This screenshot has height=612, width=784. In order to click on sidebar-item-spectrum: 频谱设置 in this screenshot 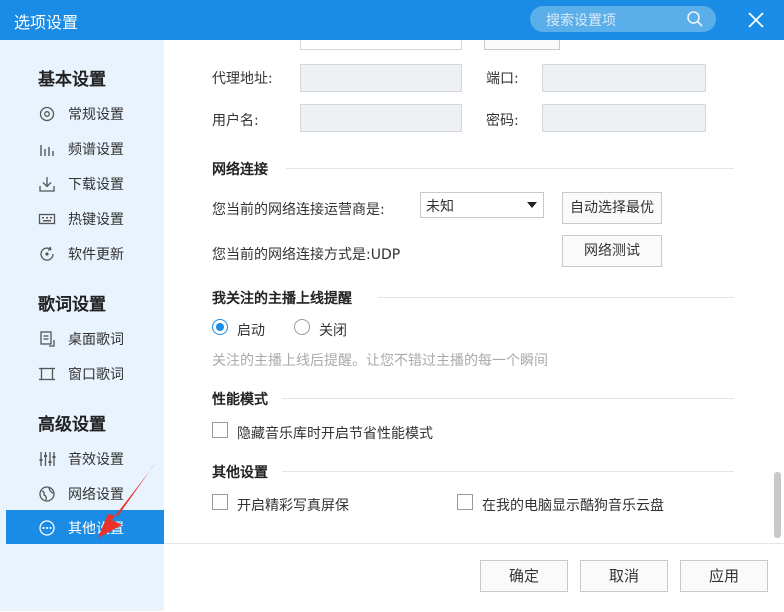, I will do `click(82, 148)`.